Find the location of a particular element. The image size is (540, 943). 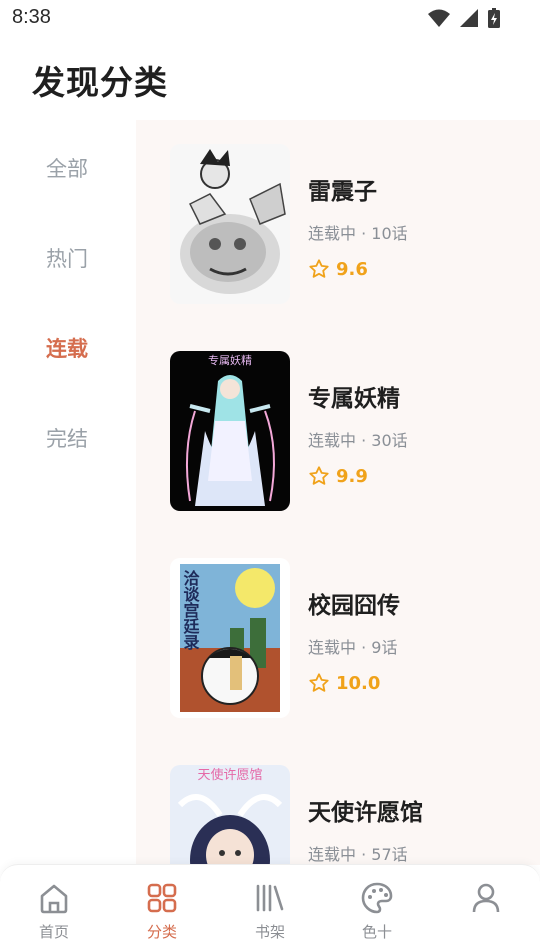

grid-icon is located at coordinates (162, 898).